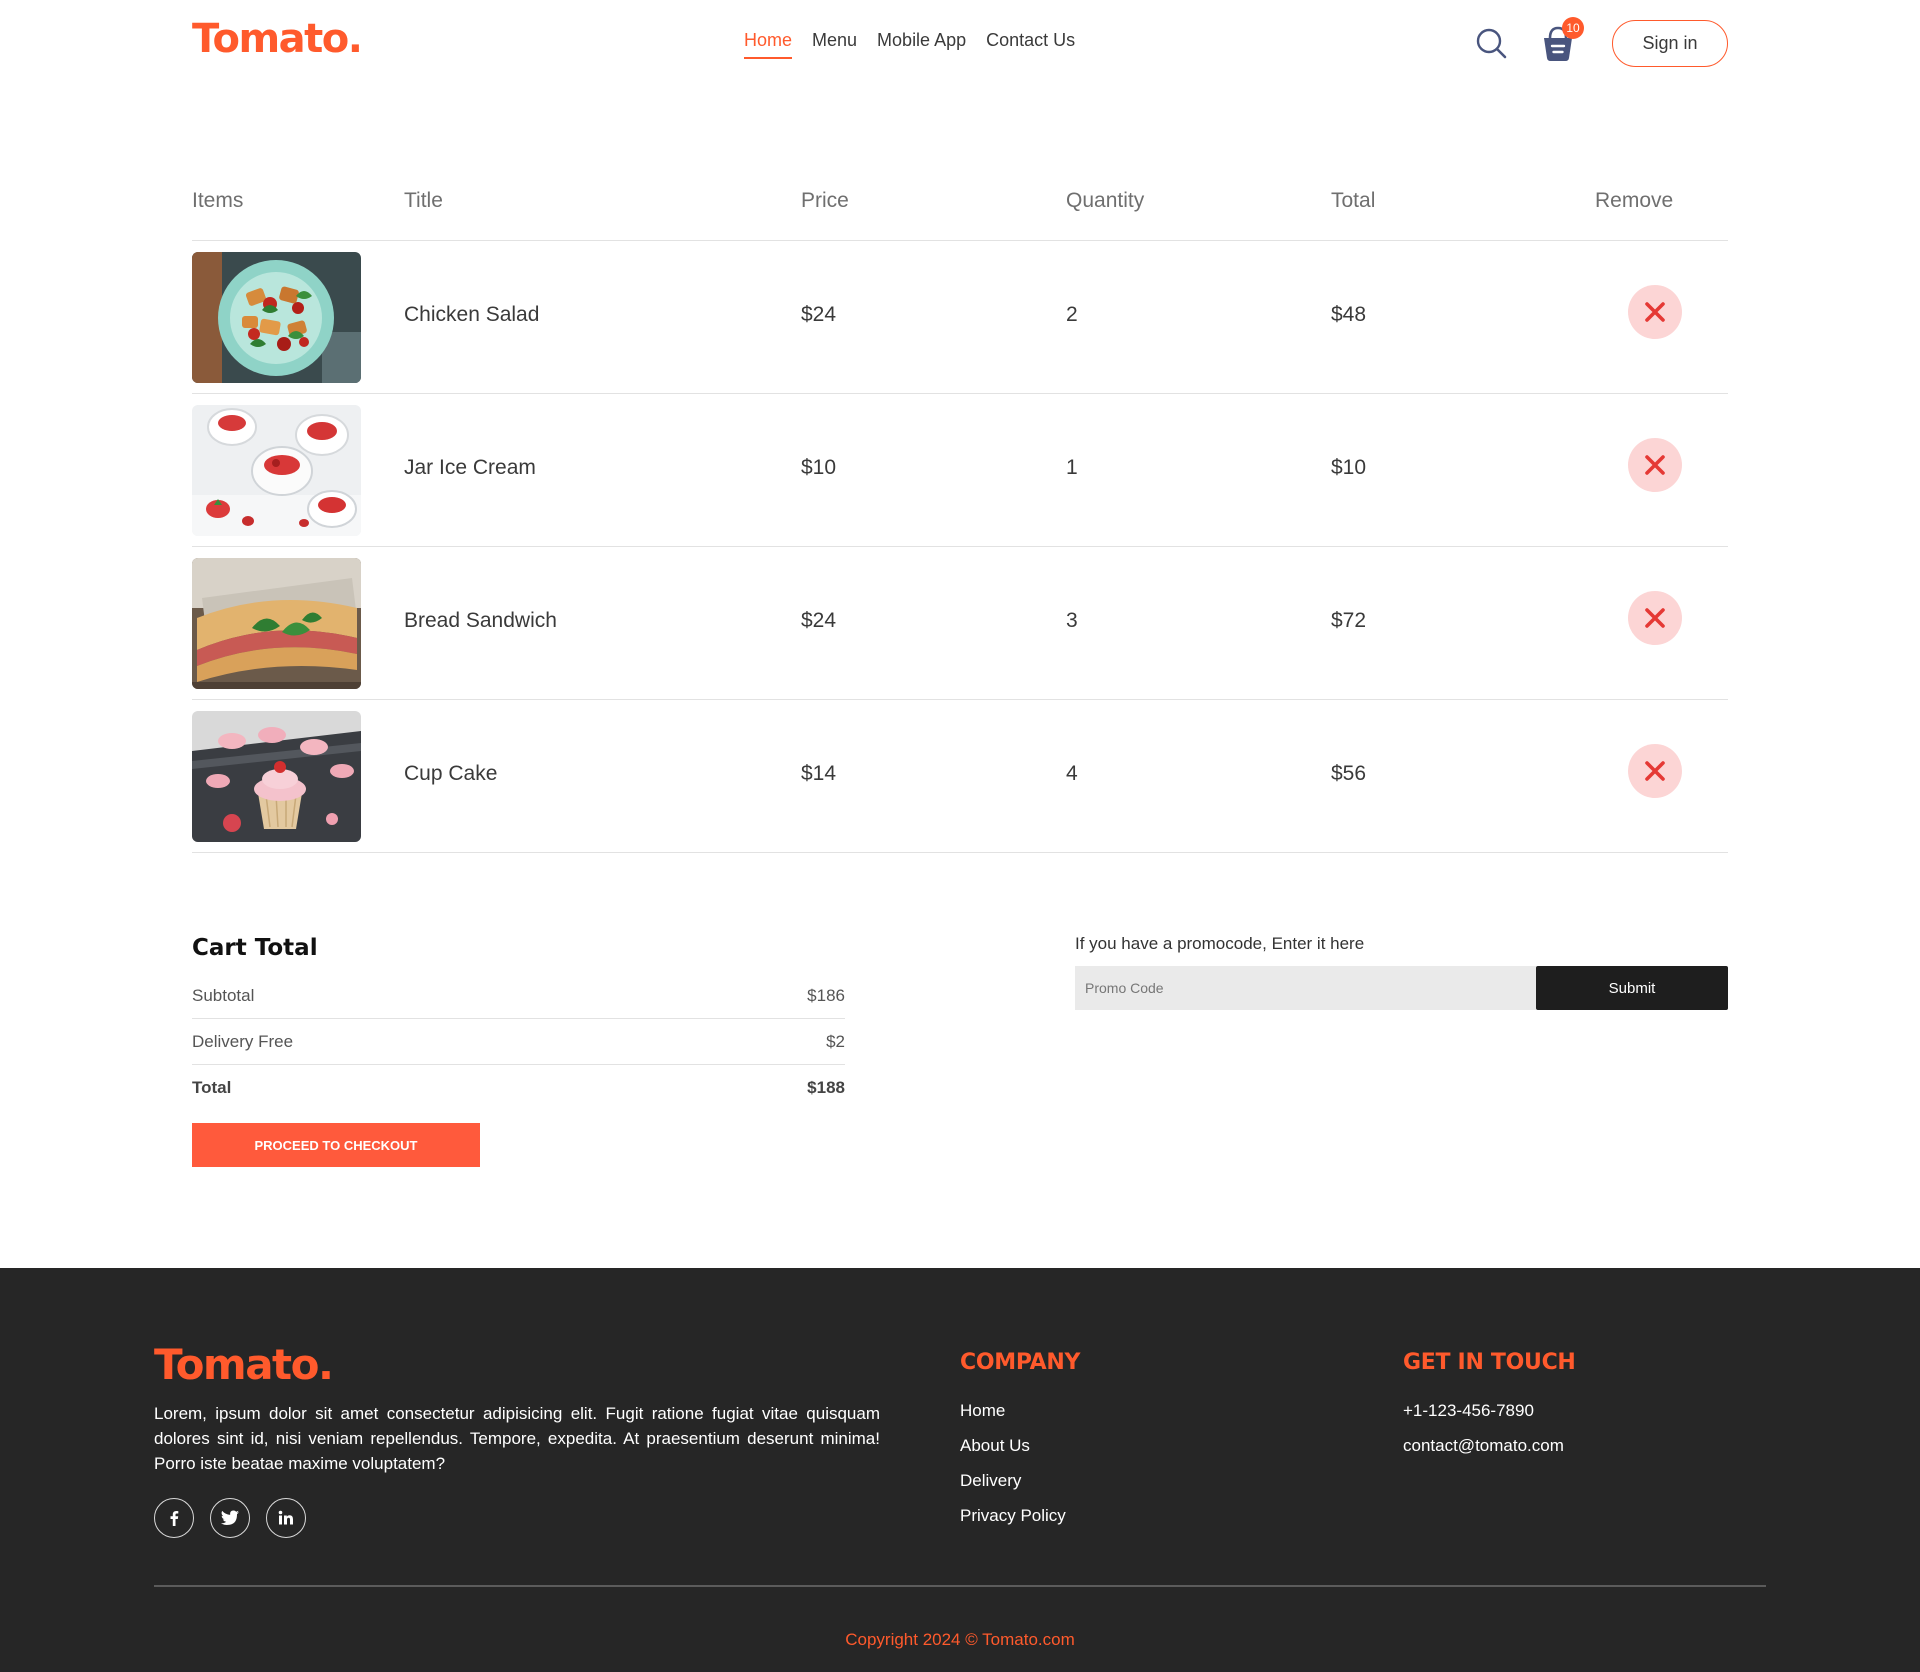 The image size is (1920, 1672). I want to click on delivery-fee-value: $2, so click(835, 1041).